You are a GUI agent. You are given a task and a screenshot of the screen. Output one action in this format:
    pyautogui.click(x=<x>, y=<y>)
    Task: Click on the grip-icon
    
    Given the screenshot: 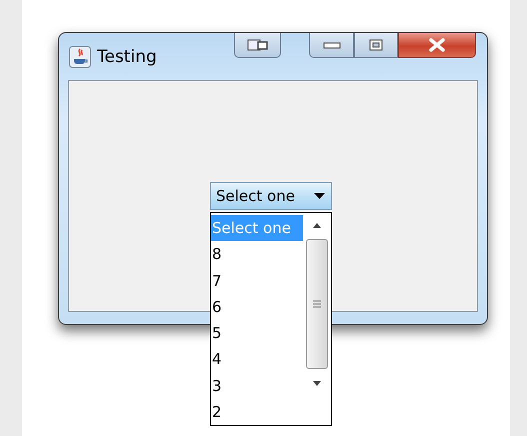 What is the action you would take?
    pyautogui.click(x=317, y=304)
    